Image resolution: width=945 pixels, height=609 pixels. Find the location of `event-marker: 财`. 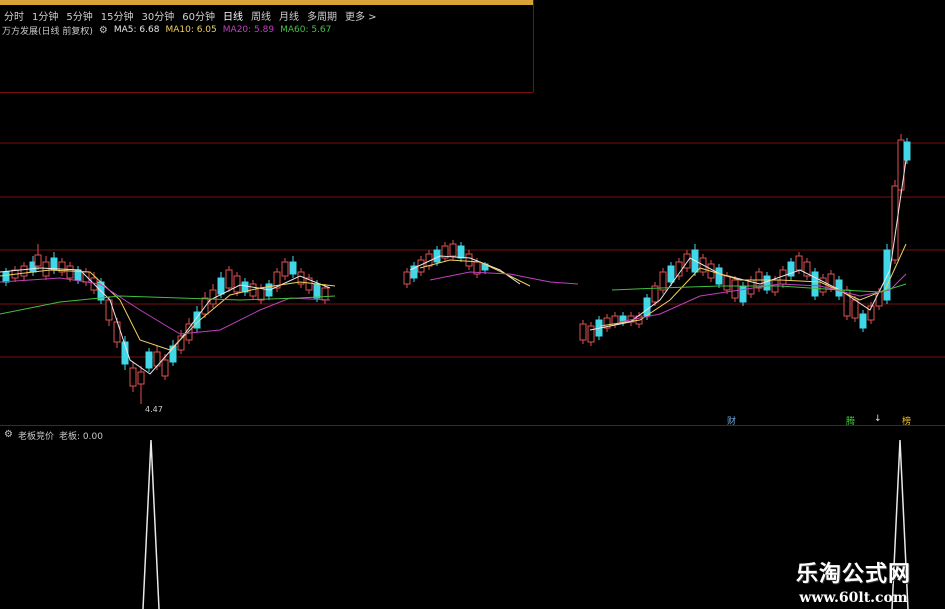

event-marker: 财 is located at coordinates (731, 420).